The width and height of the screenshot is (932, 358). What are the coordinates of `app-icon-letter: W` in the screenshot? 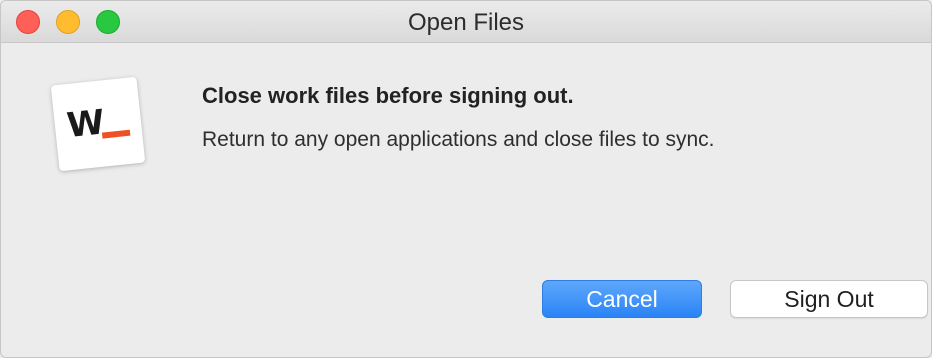 It's located at (85, 124).